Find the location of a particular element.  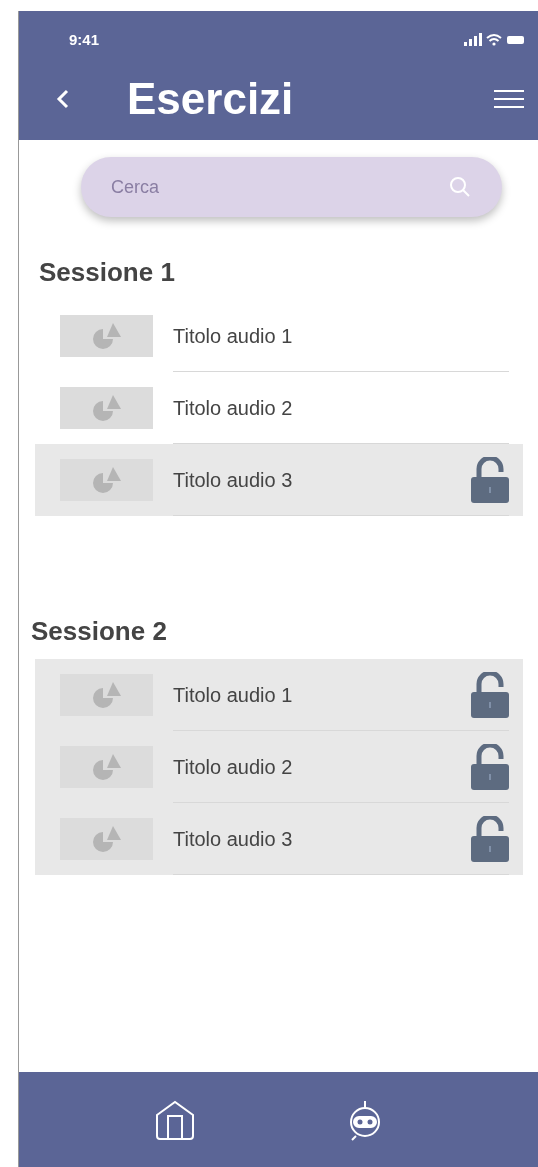

session-heading: Sessione 2 is located at coordinates (99, 631).